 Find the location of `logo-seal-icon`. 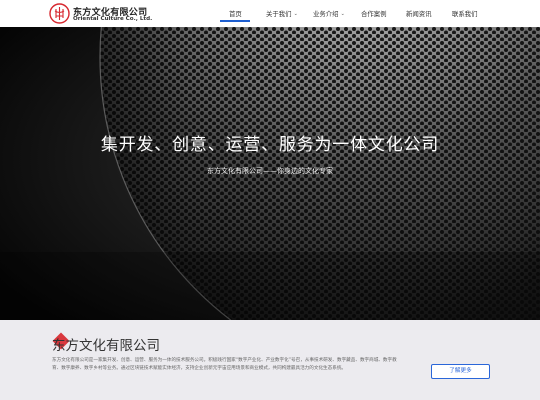

logo-seal-icon is located at coordinates (59, 13).